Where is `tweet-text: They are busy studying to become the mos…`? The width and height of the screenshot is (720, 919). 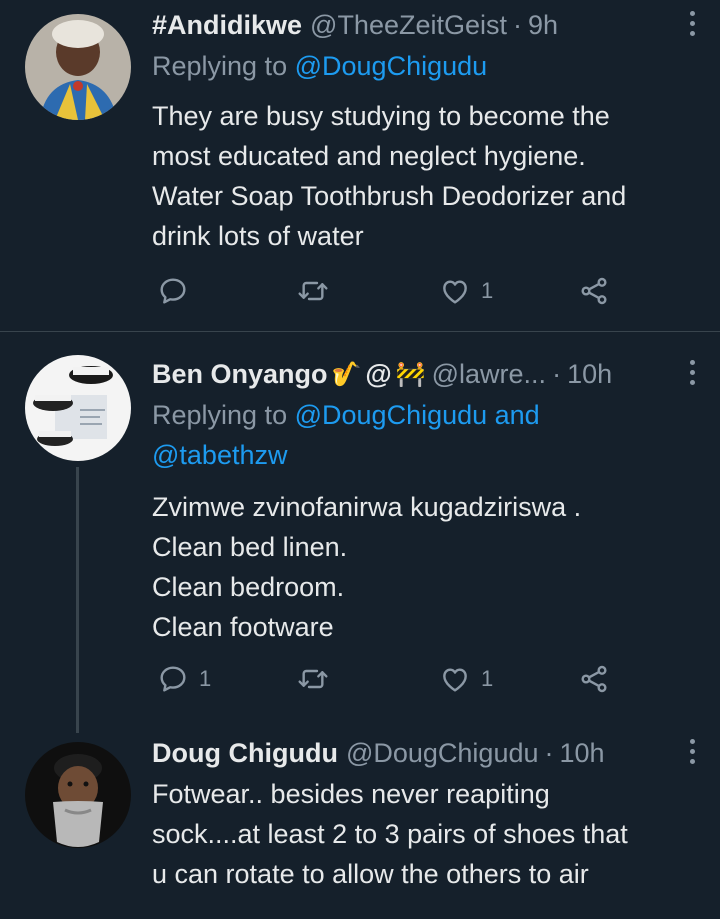
tweet-text: They are busy studying to become the mos… is located at coordinates (426, 176).